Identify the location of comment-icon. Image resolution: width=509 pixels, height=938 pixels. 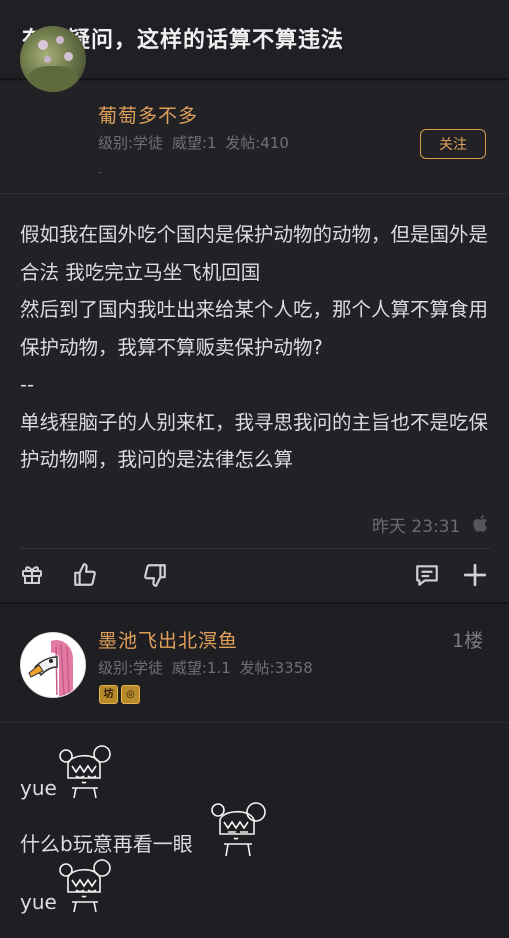
(427, 577).